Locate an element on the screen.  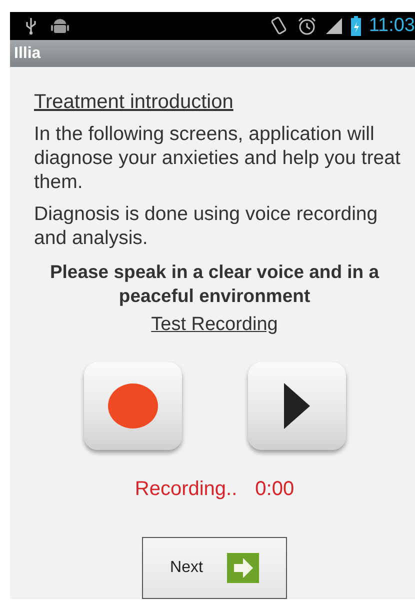
intro-paragraph: Diagnosis is done using voice recording and analysis. is located at coordinates (206, 226).